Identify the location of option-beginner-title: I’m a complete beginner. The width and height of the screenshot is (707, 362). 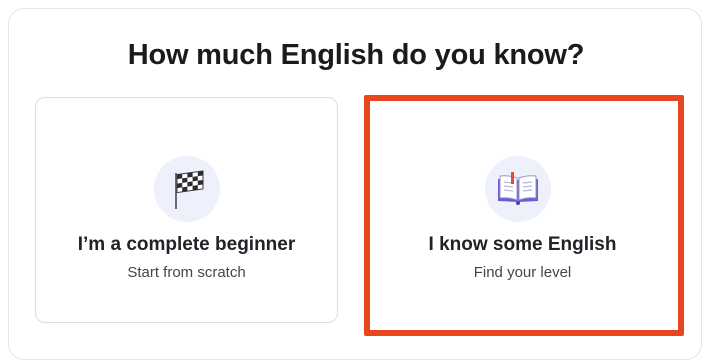
(186, 244).